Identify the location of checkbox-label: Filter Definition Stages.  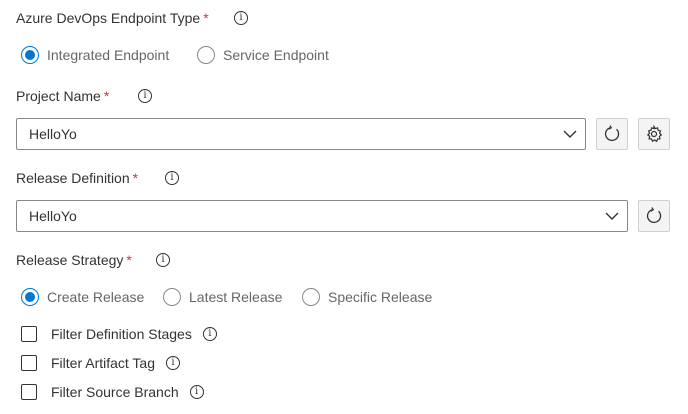
(121, 334).